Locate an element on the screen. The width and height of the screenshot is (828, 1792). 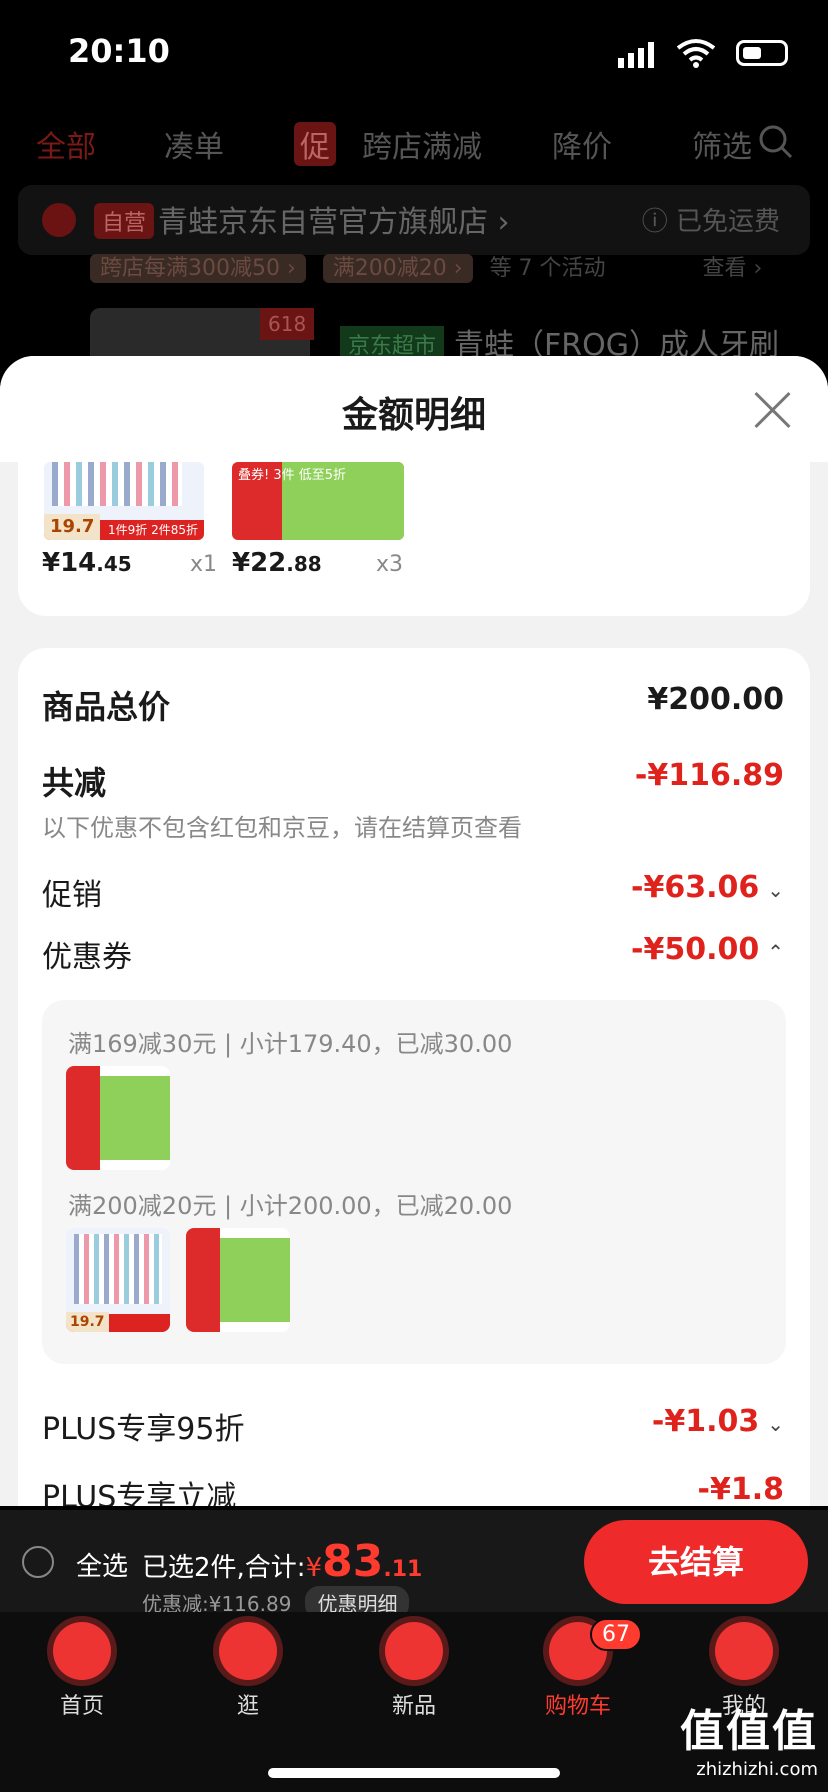
tab-new: 新品 is located at coordinates (414, 1671).